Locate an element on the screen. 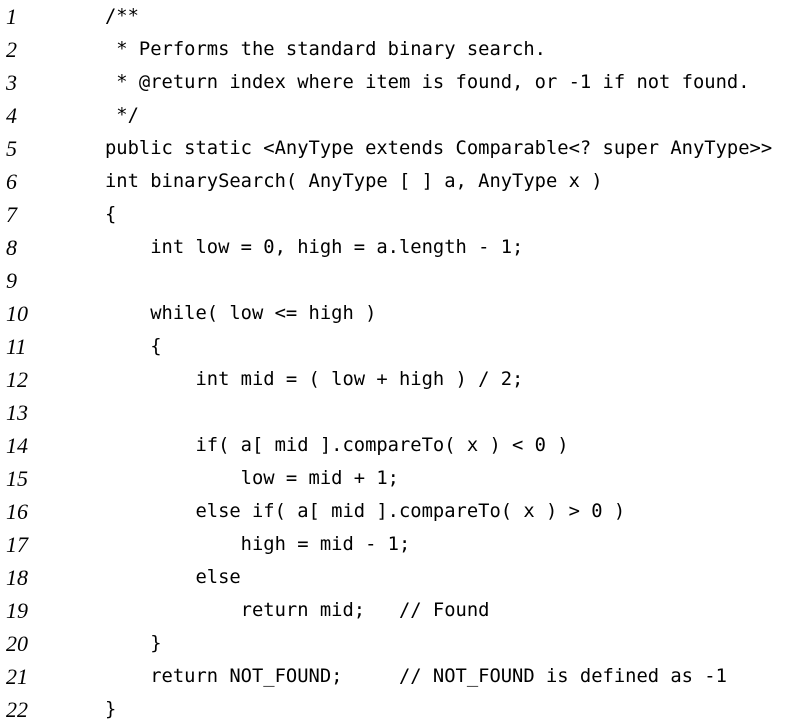 The width and height of the screenshot is (798, 726). line-number: 12 is located at coordinates (17, 379).